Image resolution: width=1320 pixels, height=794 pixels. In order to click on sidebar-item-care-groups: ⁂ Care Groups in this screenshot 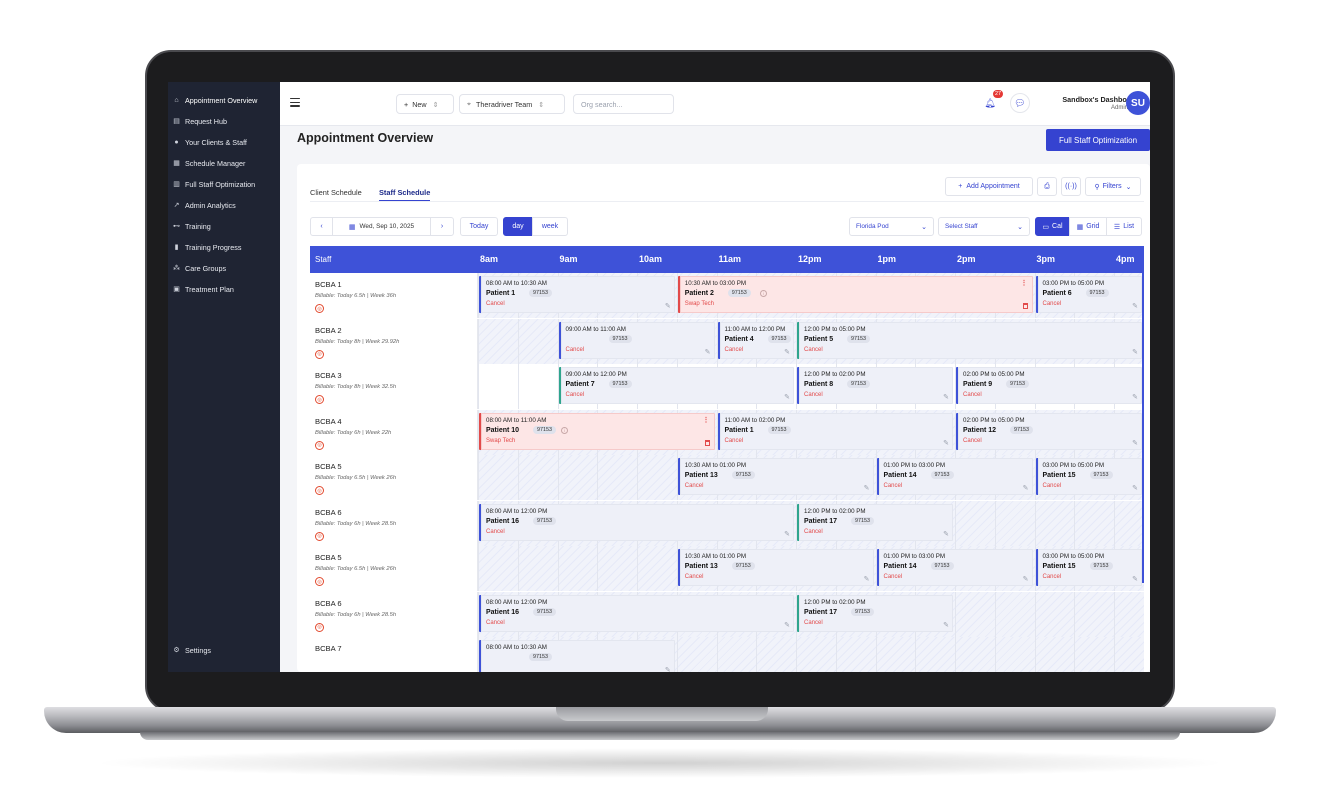, I will do `click(224, 268)`.